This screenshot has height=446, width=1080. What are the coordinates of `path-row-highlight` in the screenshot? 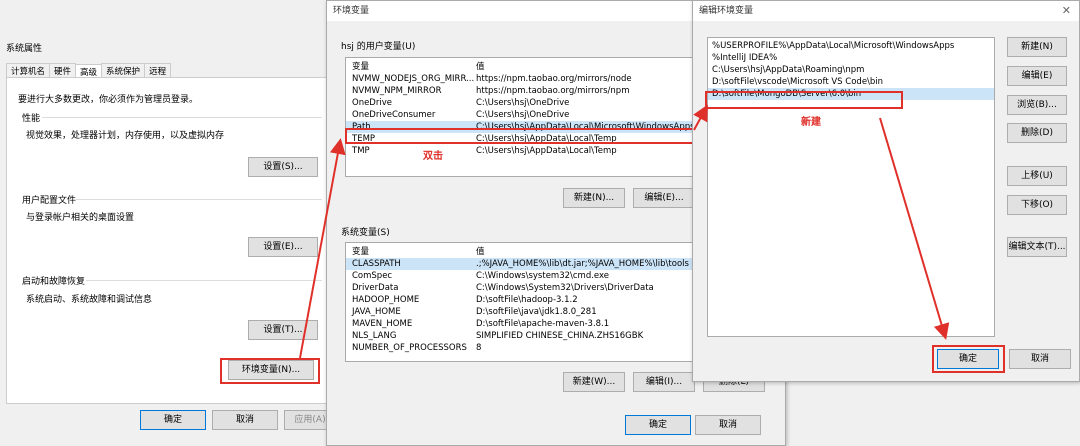 It's located at (521, 136).